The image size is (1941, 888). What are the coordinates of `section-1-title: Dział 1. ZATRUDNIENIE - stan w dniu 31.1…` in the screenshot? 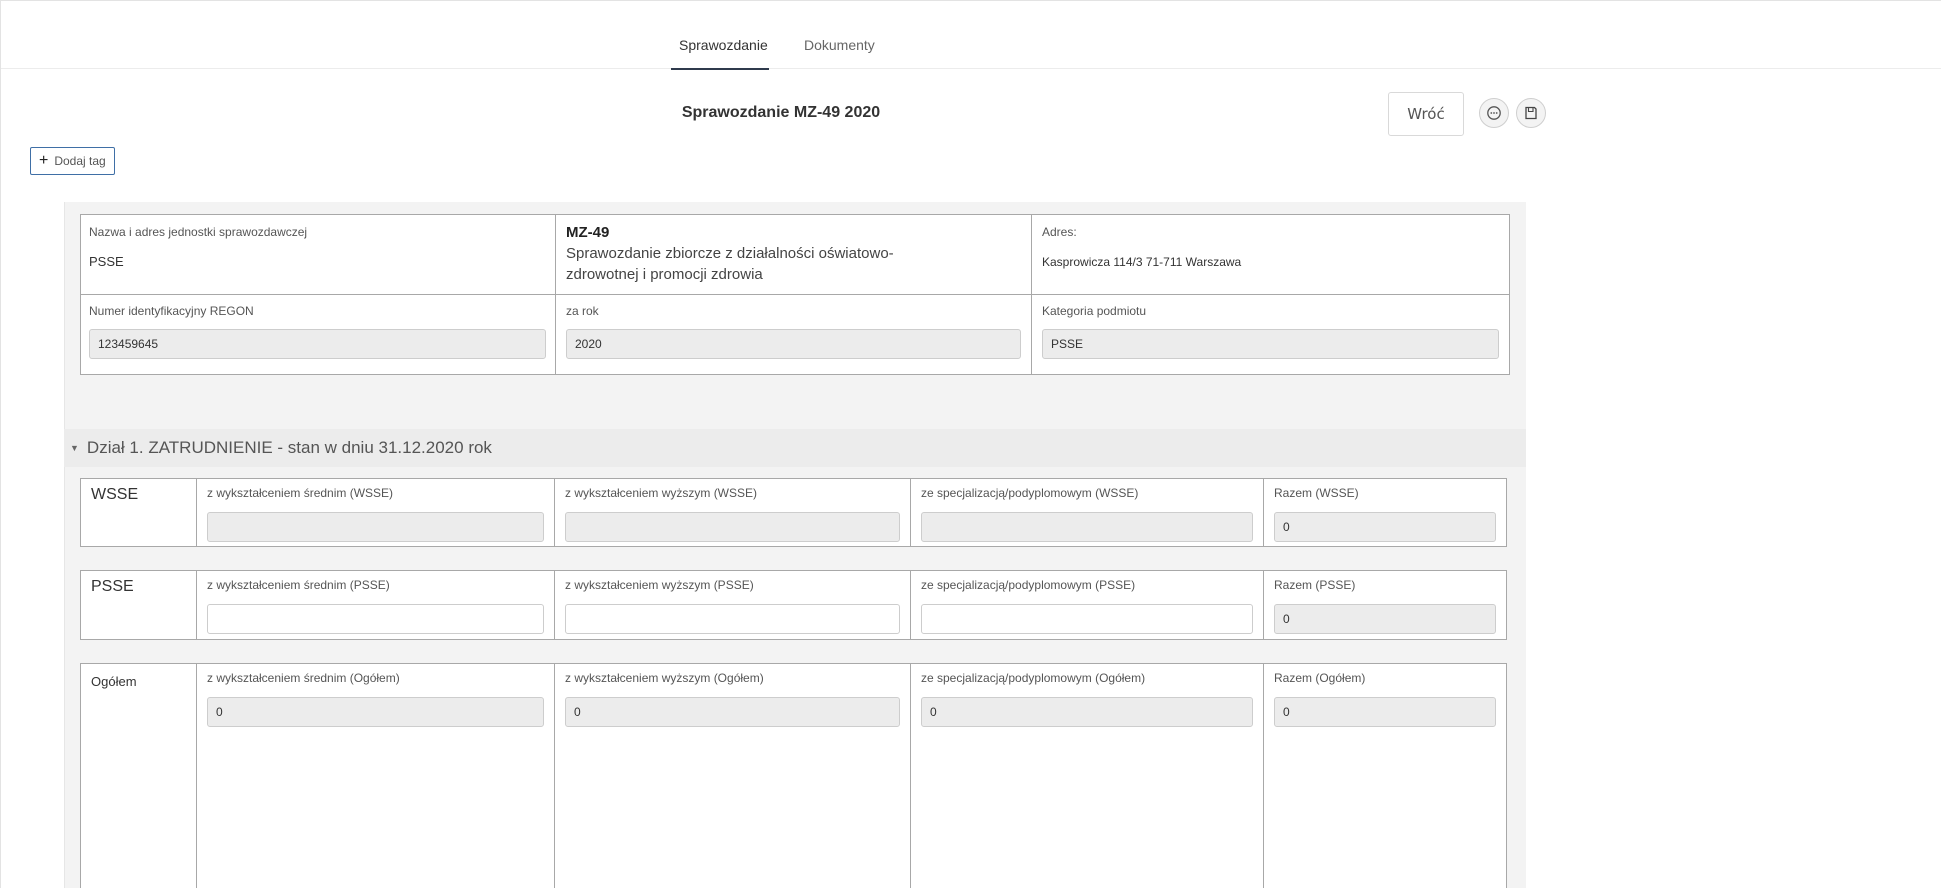 It's located at (289, 447).